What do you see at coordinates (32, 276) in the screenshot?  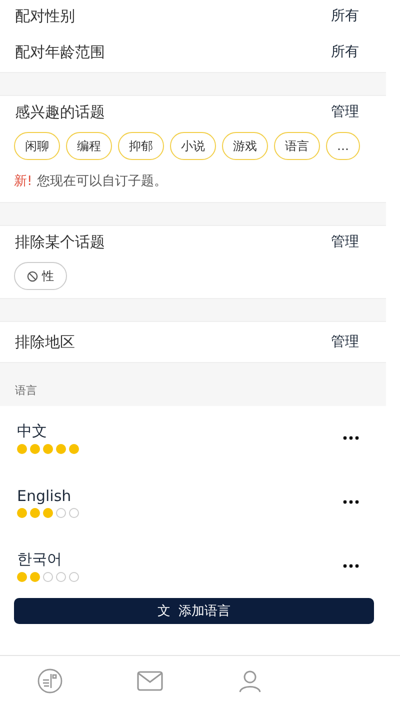 I see `block-icon` at bounding box center [32, 276].